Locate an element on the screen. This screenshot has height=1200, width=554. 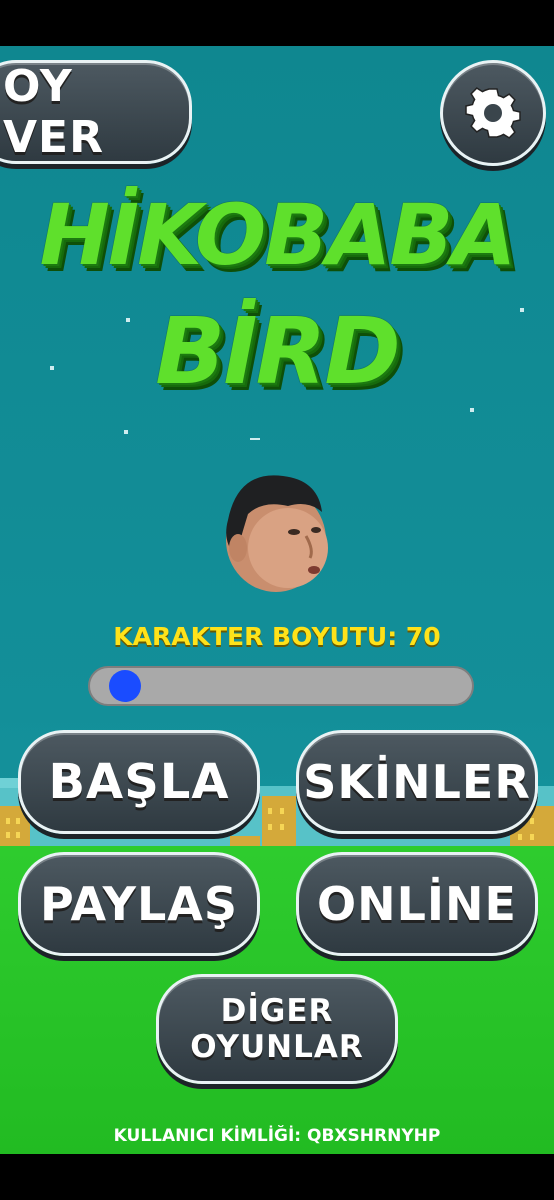
settings-button is located at coordinates (493, 113).